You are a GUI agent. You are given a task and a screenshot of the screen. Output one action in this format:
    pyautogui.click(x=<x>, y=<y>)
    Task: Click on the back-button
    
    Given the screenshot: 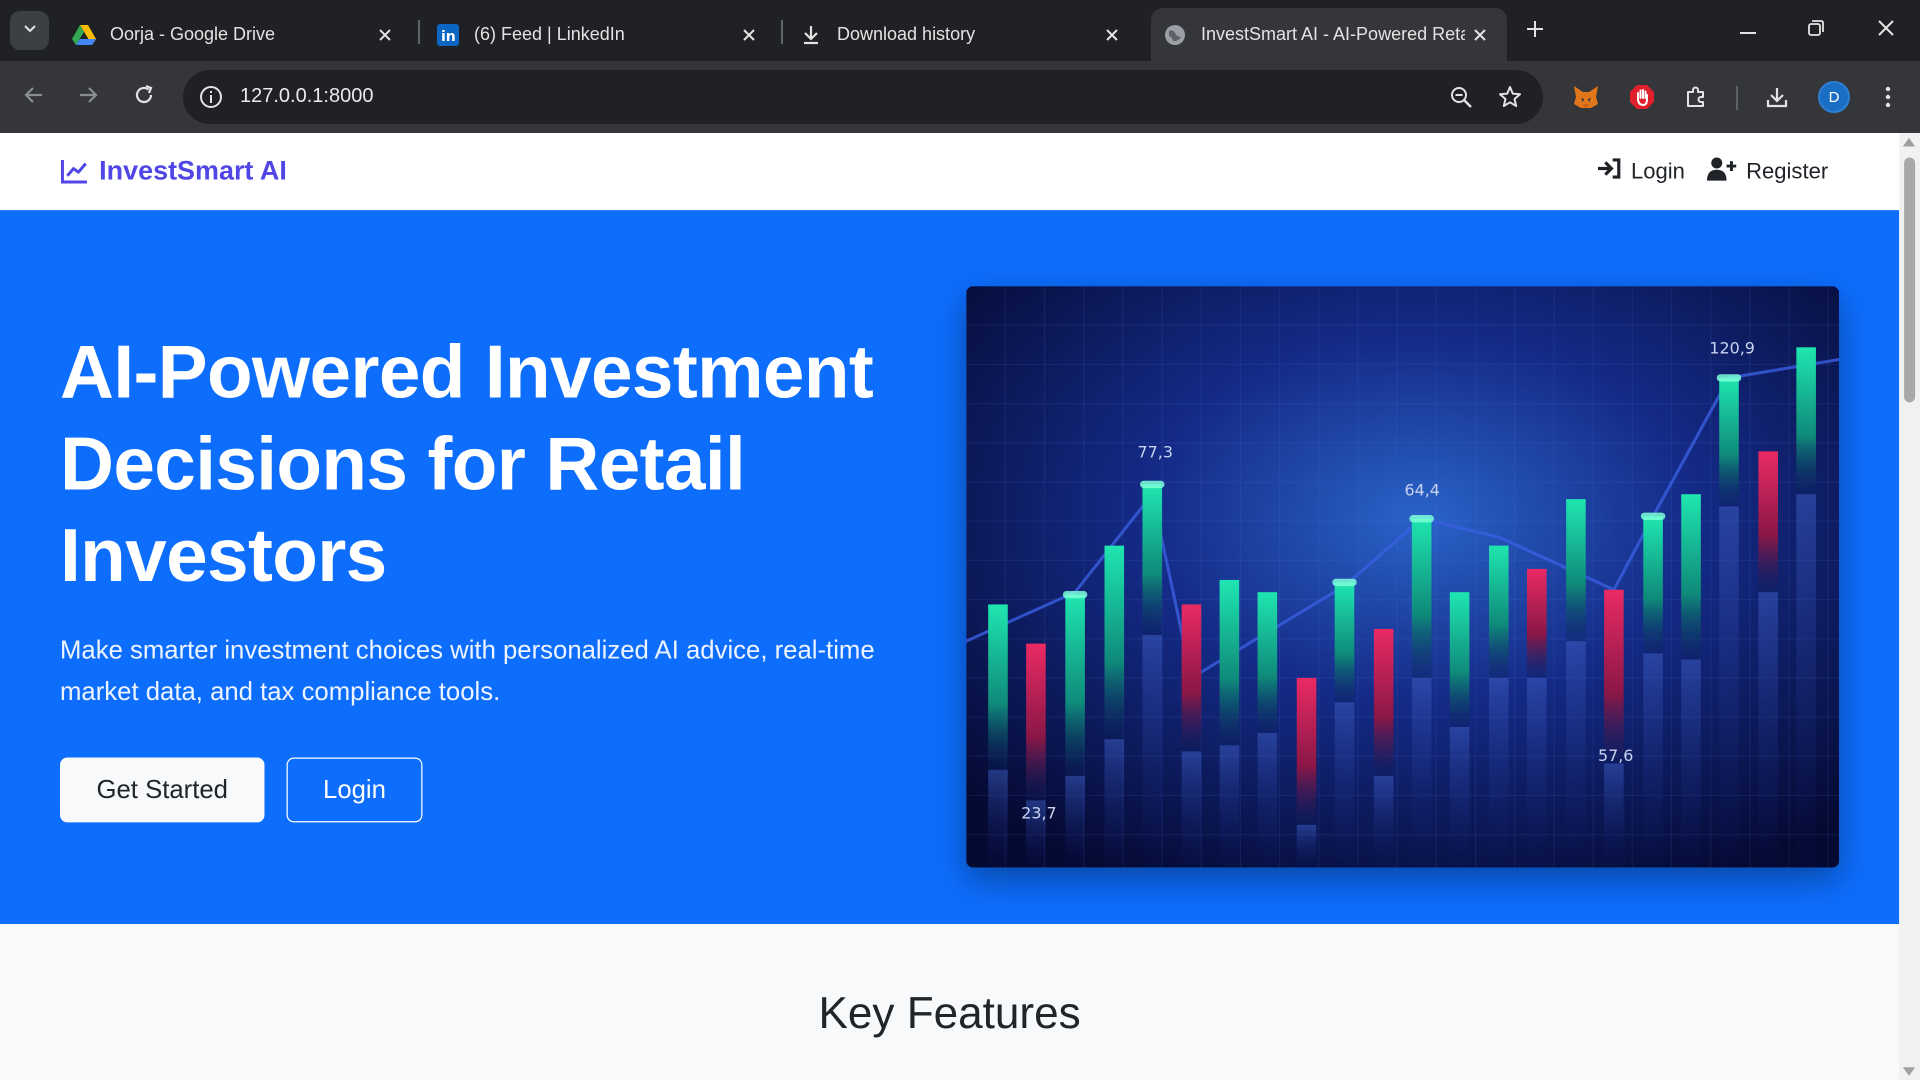 What is the action you would take?
    pyautogui.click(x=34, y=97)
    